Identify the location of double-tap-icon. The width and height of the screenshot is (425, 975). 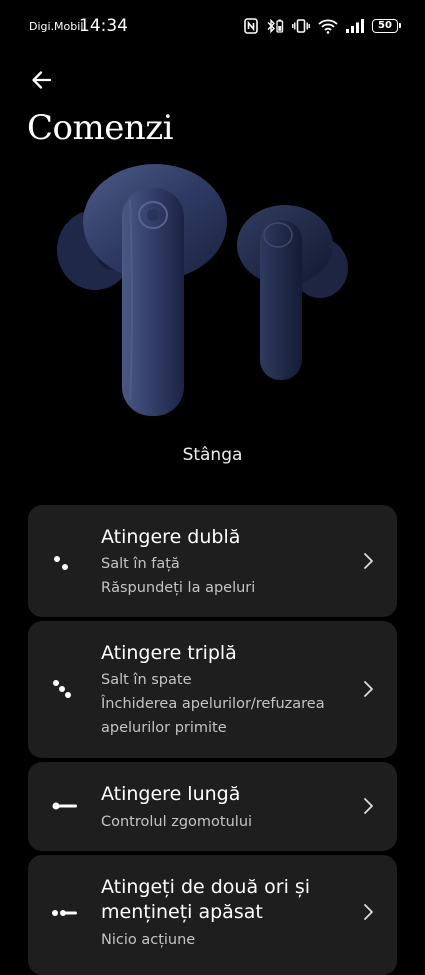
(61, 563).